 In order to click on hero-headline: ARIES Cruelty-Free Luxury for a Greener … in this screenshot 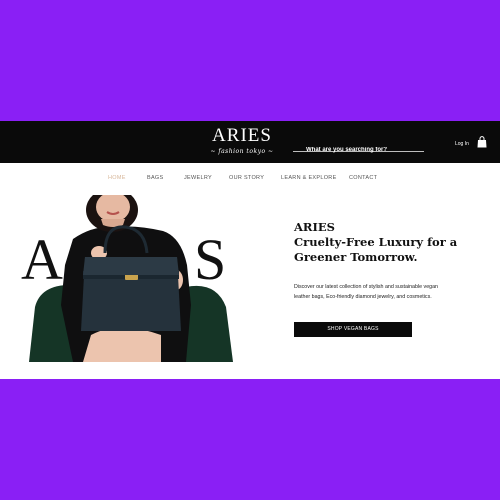, I will do `click(389, 242)`.